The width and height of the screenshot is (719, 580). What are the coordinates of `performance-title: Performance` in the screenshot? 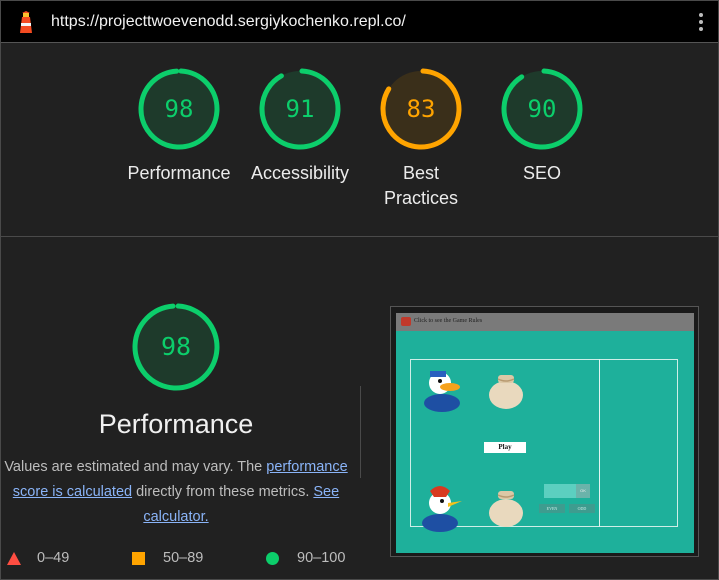 It's located at (176, 424).